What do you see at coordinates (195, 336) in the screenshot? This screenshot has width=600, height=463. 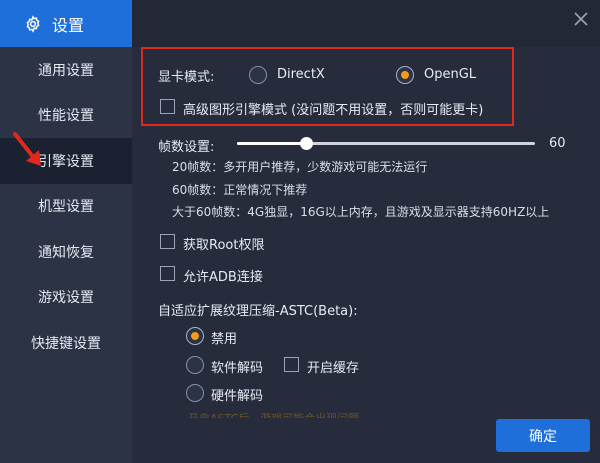 I see `radio-astc-disable` at bounding box center [195, 336].